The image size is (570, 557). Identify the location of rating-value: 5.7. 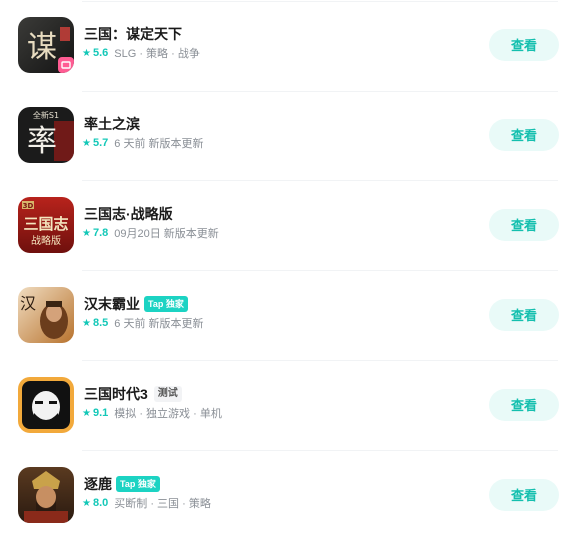
(100, 143).